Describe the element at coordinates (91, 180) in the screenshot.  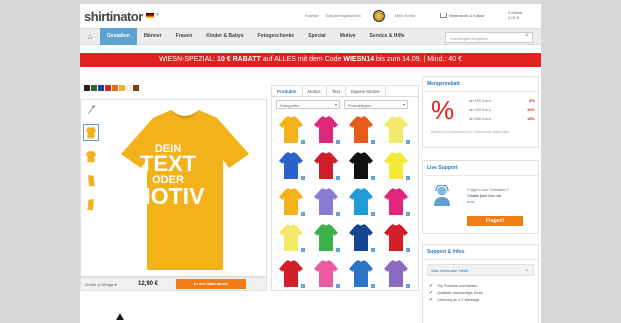
I see `left-sleeve-thumb` at that location.